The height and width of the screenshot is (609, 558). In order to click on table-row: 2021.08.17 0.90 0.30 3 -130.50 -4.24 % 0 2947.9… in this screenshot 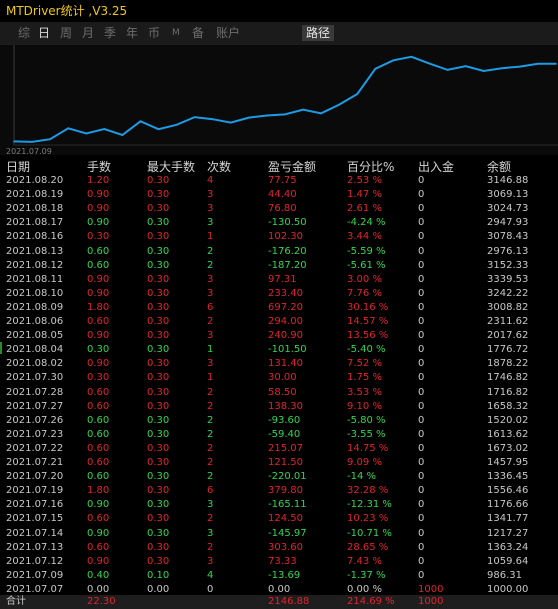, I will do `click(279, 223)`.